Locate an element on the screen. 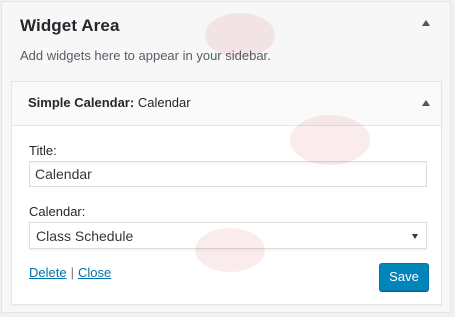  widget-name: Simple Calendar is located at coordinates (79, 102).